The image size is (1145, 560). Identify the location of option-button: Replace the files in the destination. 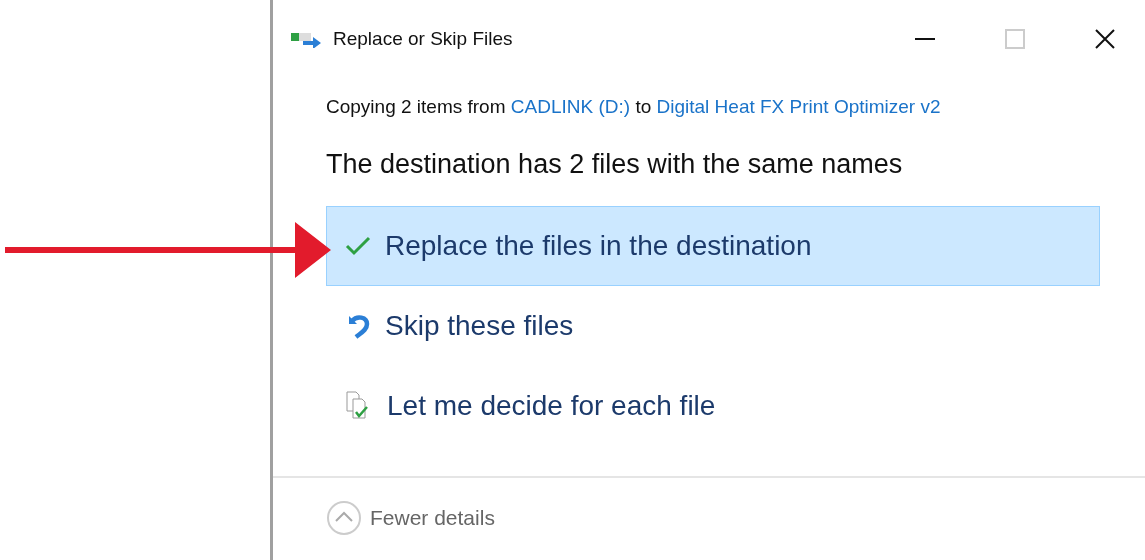
(713, 246).